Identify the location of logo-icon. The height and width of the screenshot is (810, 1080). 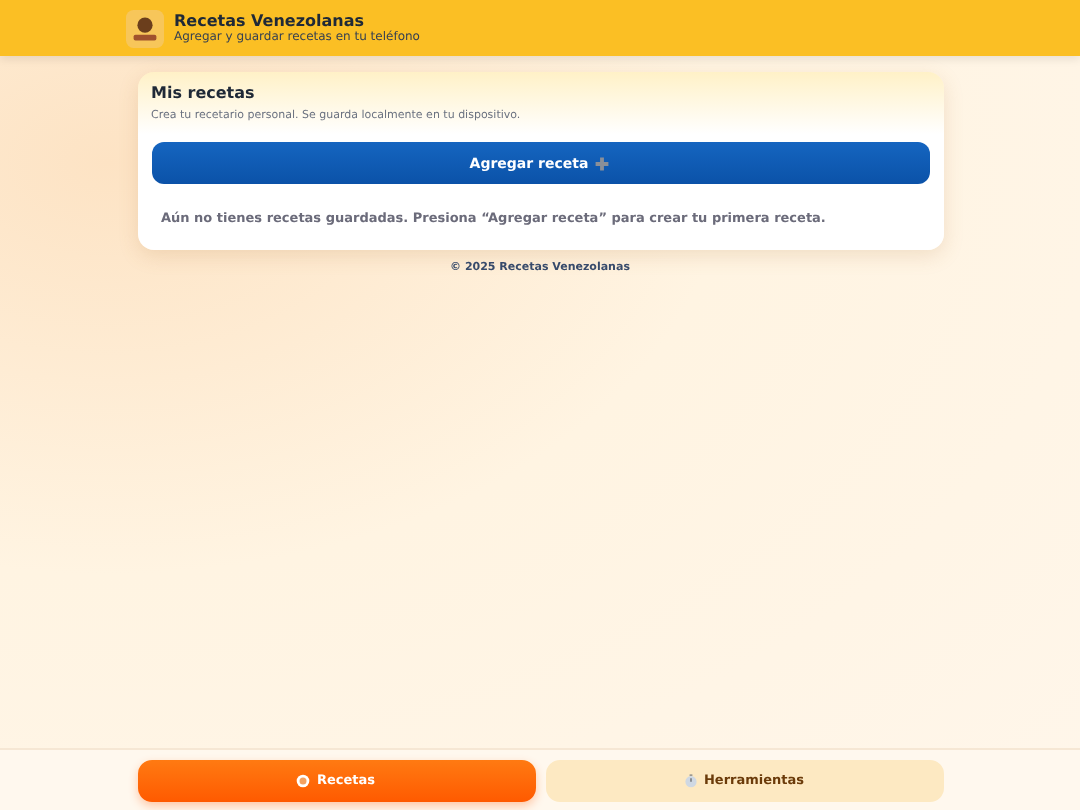
(145, 28).